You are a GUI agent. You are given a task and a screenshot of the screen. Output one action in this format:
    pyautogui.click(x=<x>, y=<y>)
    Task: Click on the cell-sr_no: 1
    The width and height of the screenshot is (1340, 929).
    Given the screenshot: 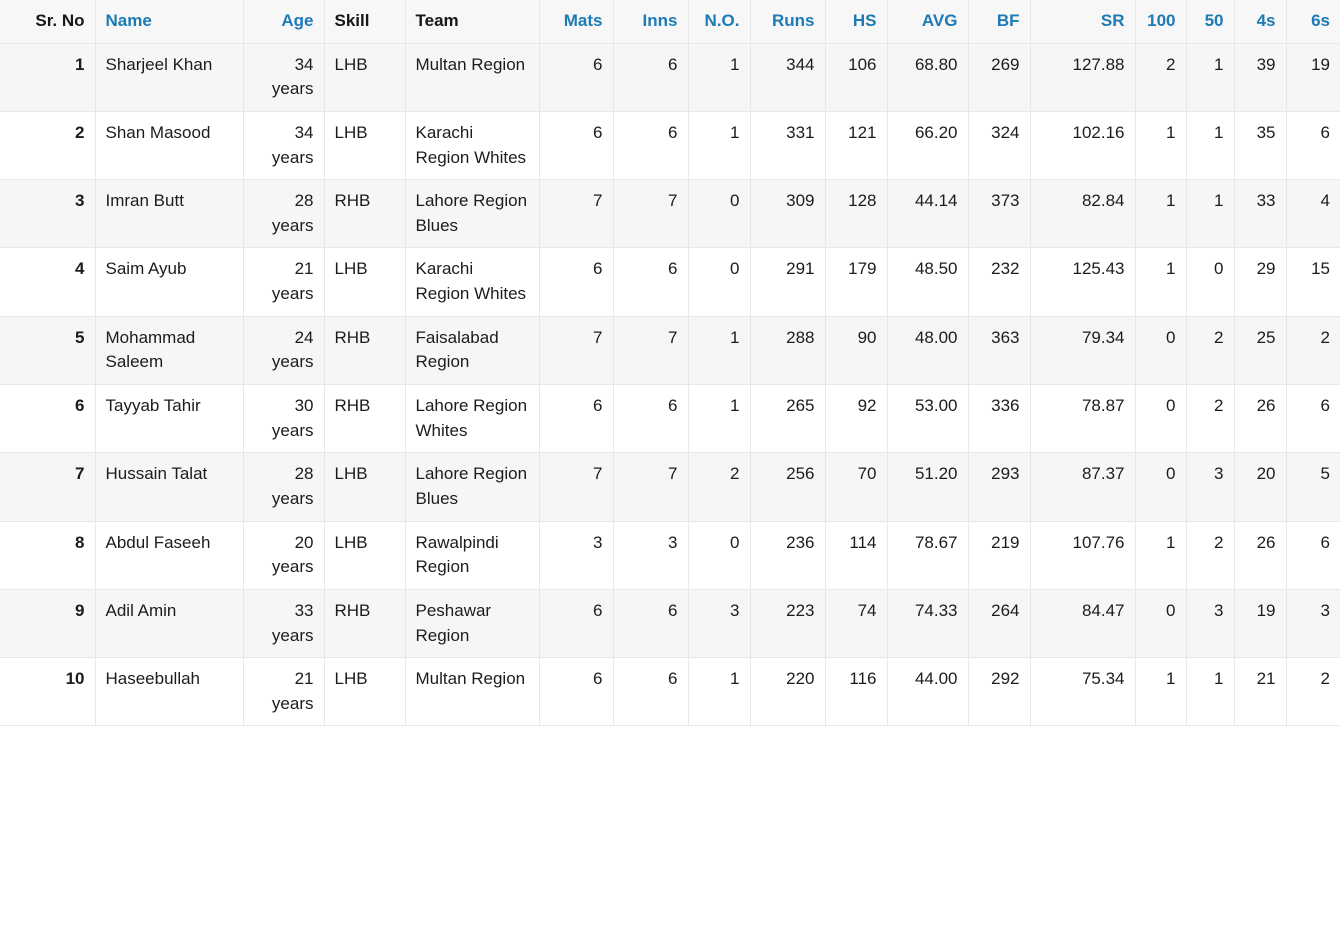 What is the action you would take?
    pyautogui.click(x=48, y=77)
    